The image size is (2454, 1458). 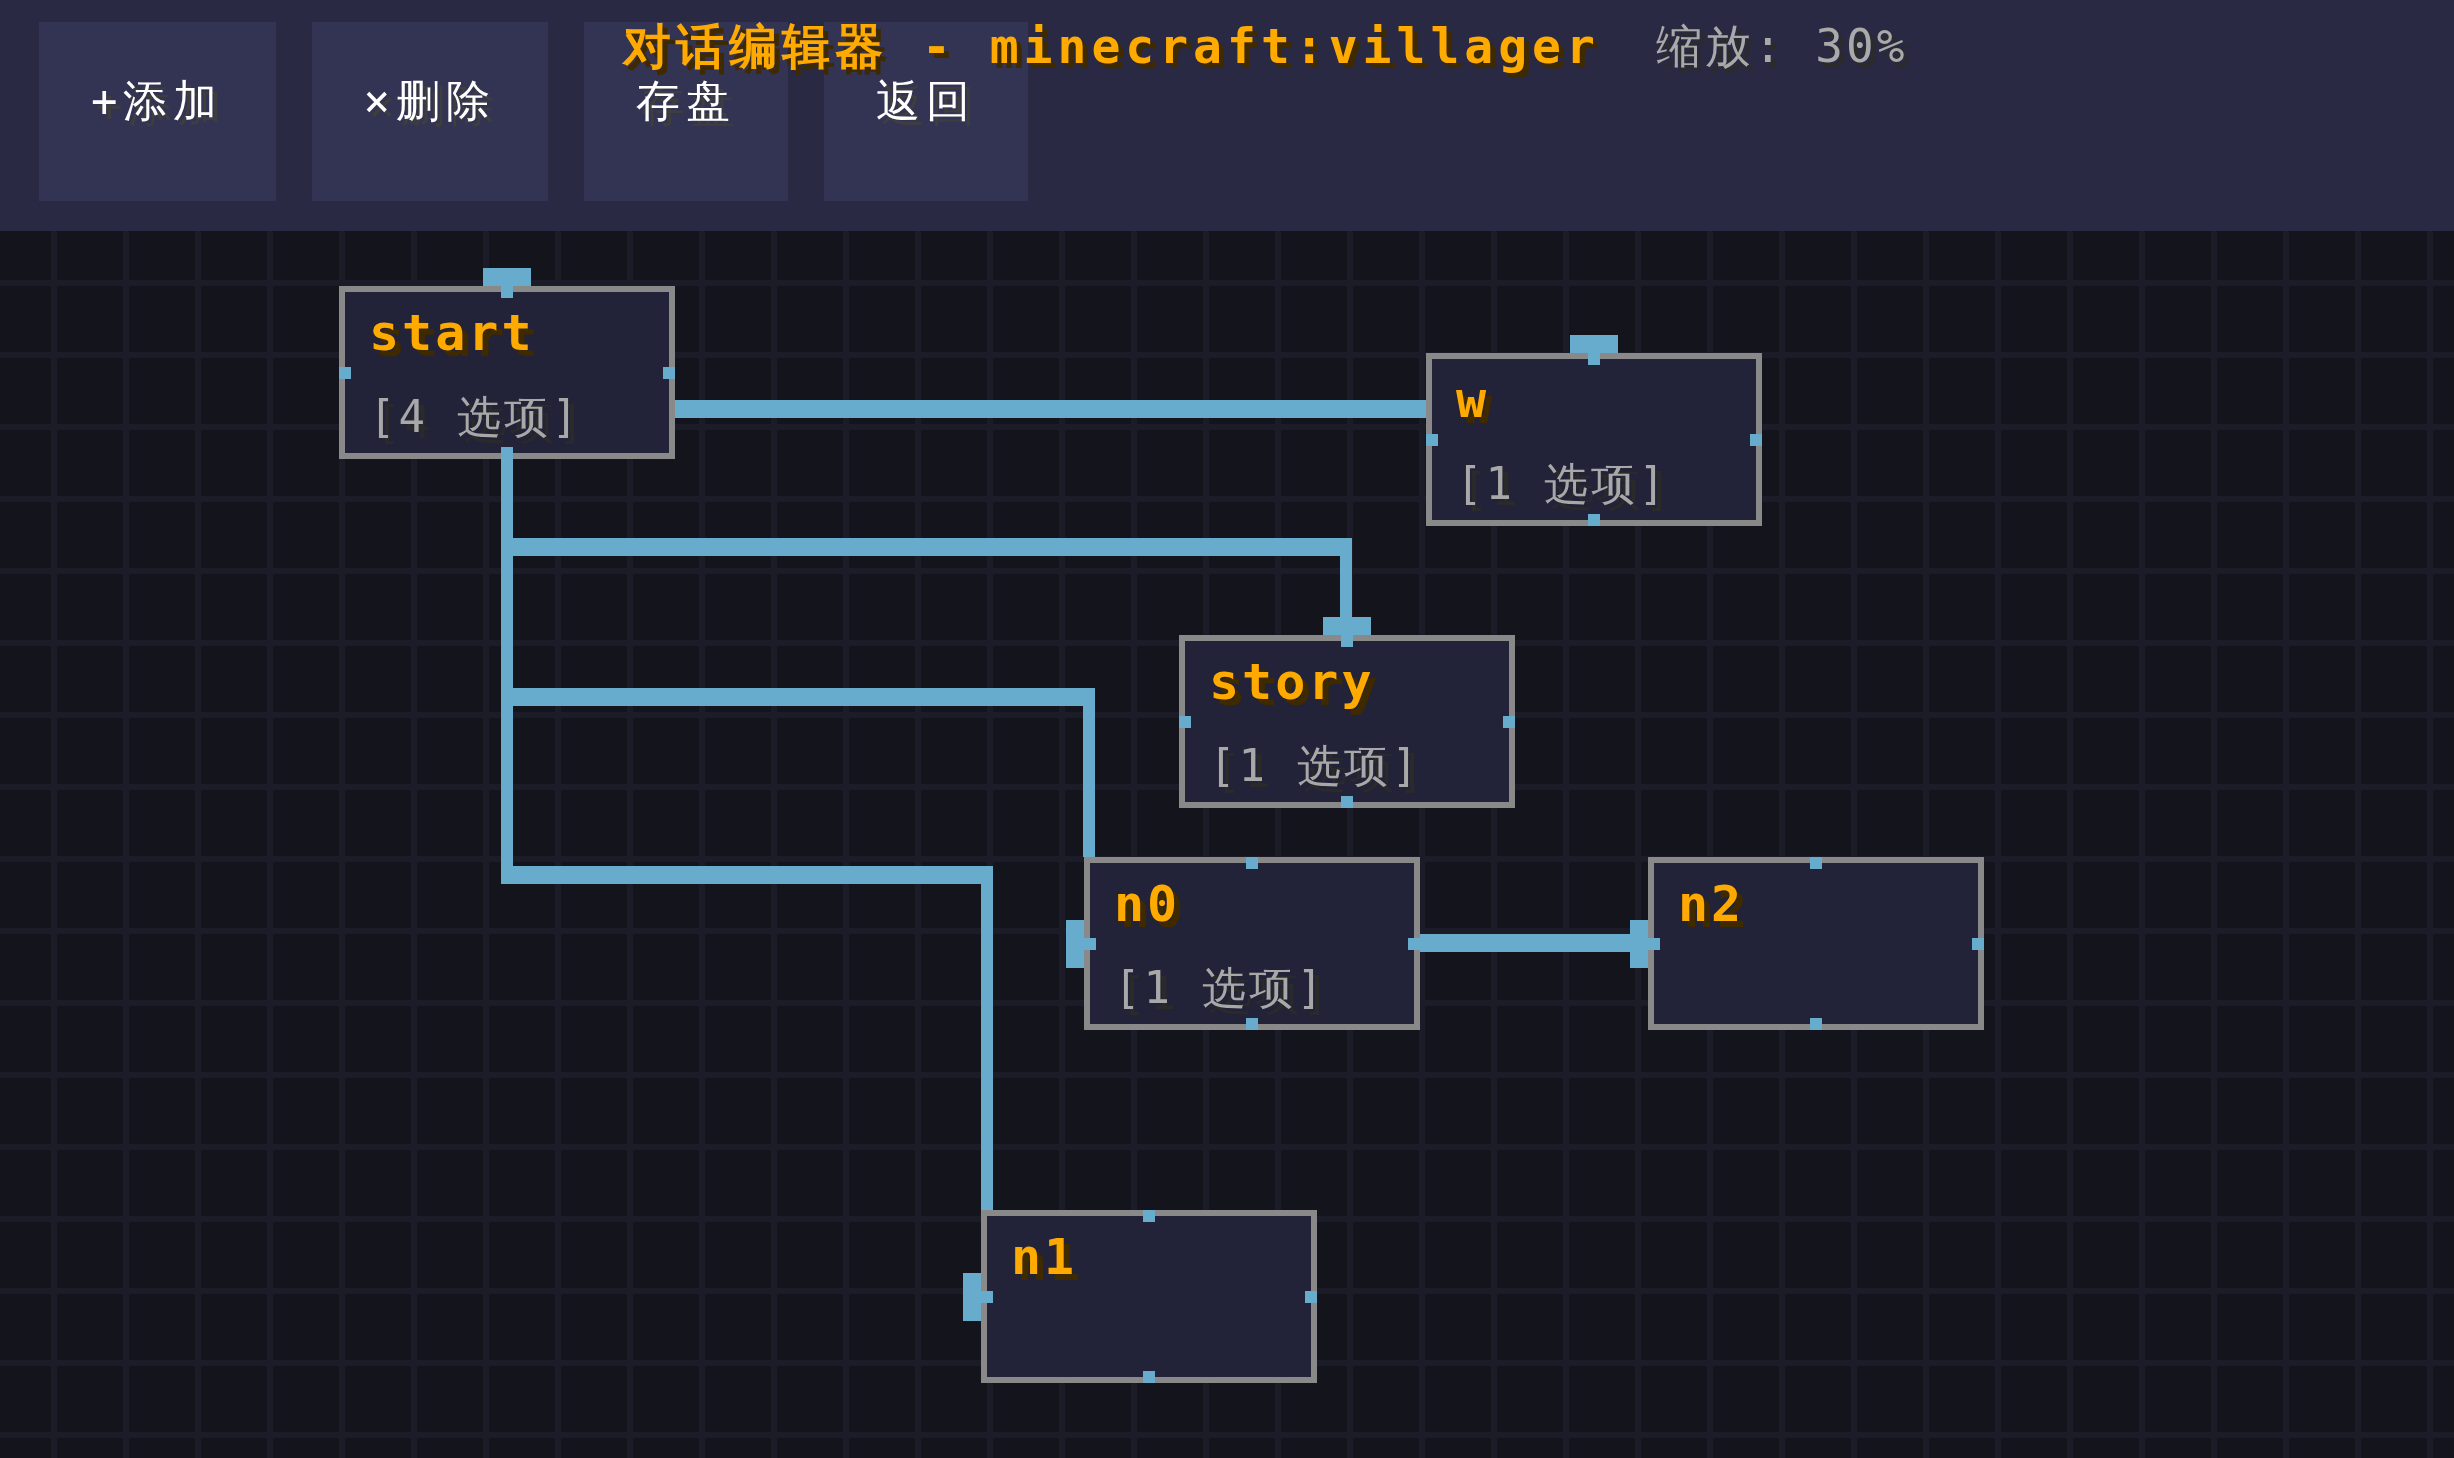 I want to click on node-title: n1, so click(x=1044, y=1257).